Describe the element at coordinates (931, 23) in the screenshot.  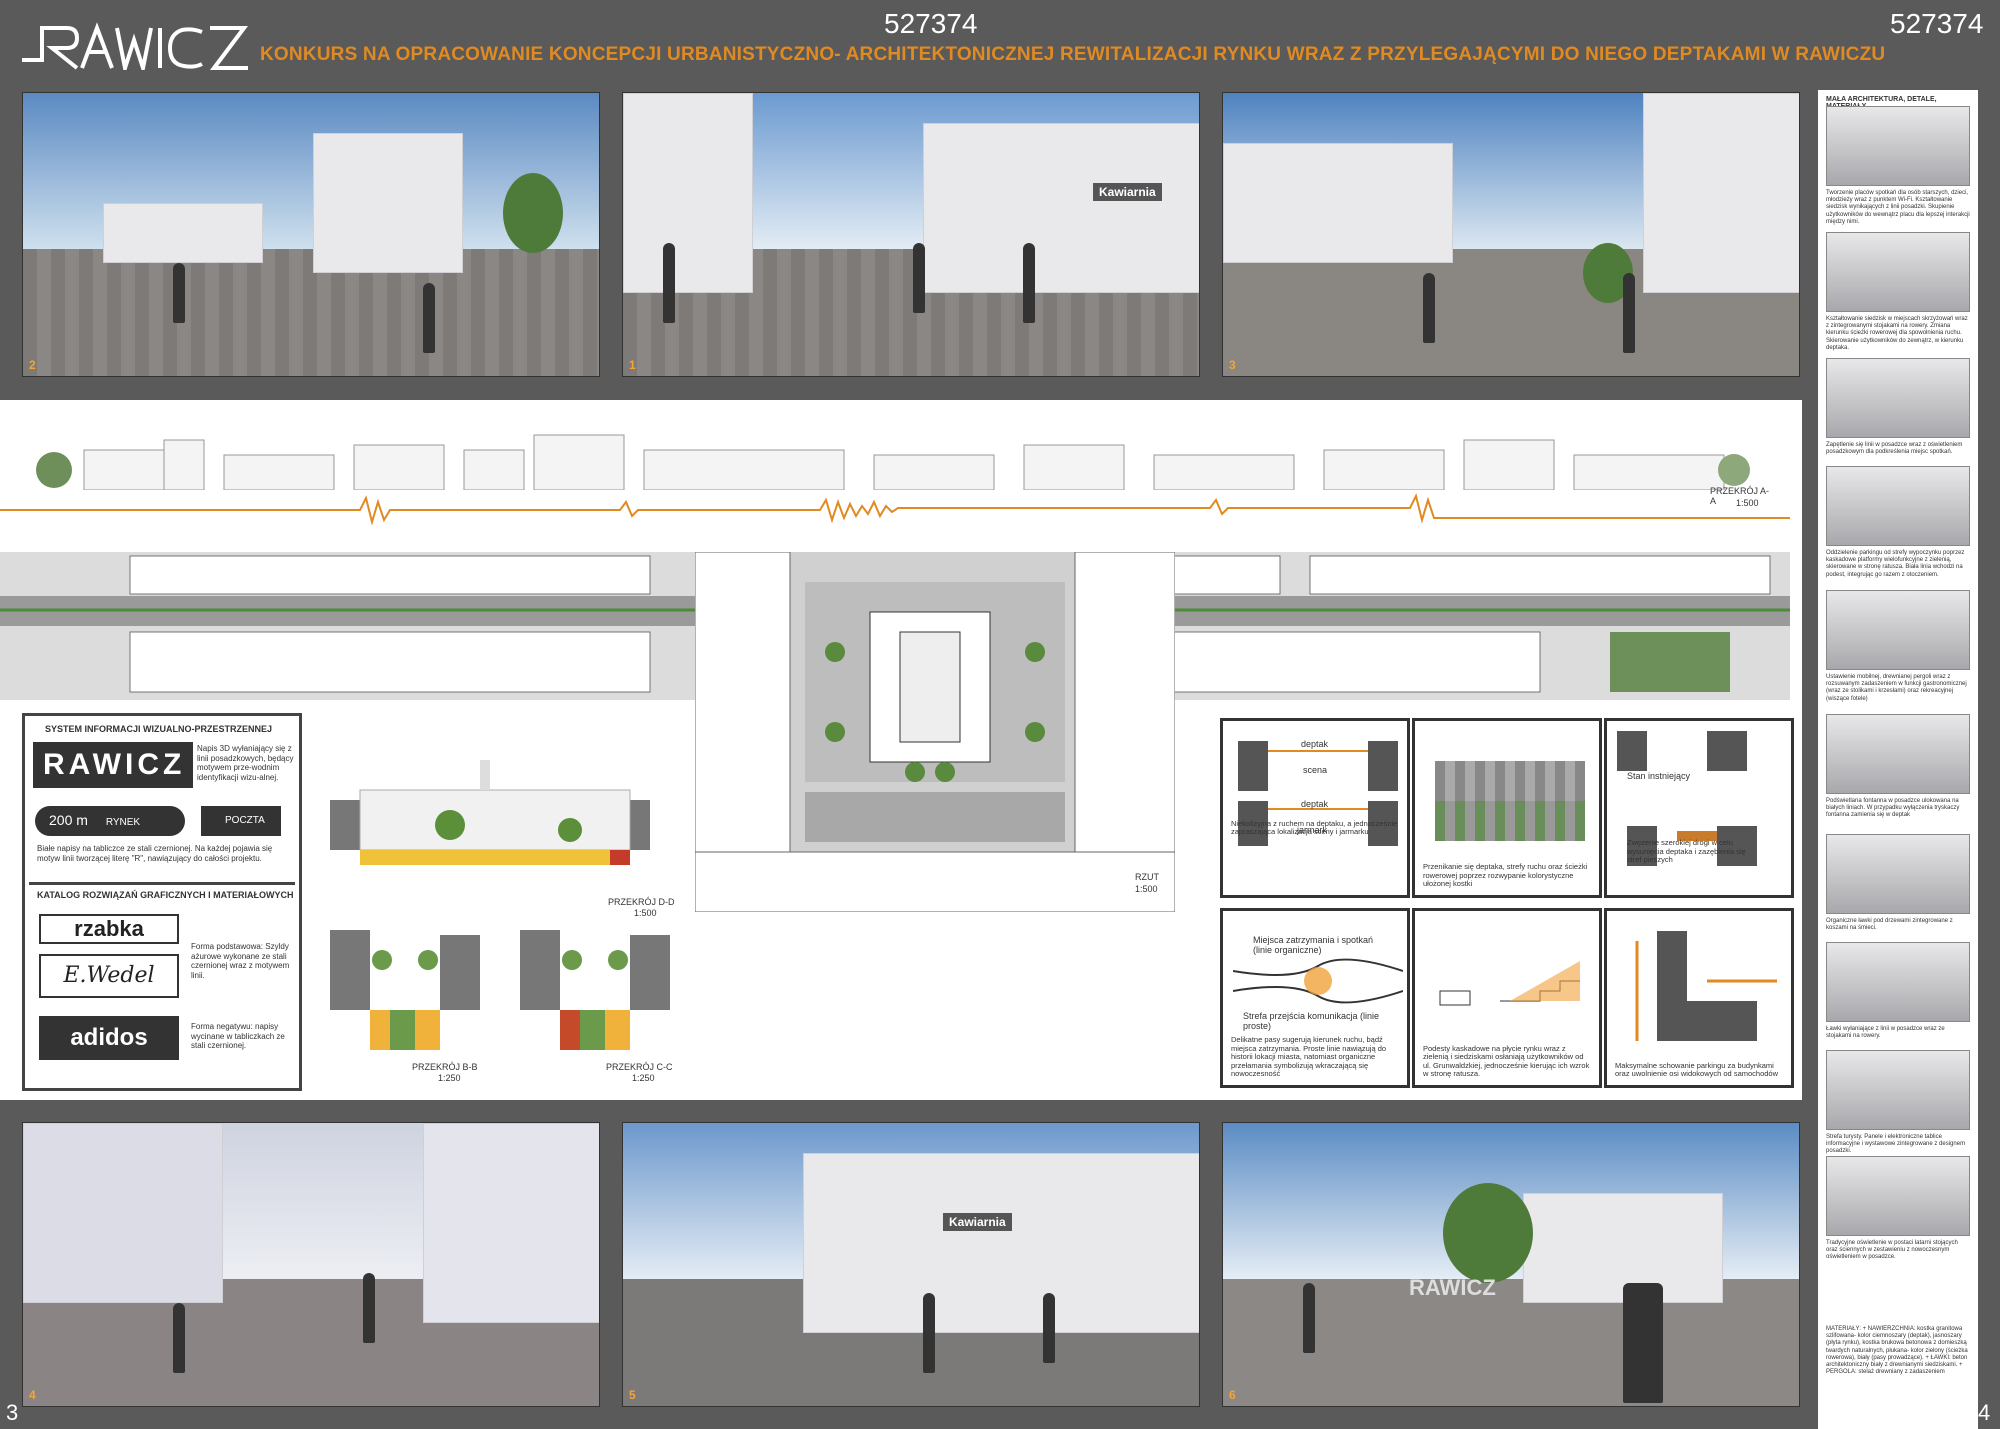
I see `entry-number-center: 527374` at that location.